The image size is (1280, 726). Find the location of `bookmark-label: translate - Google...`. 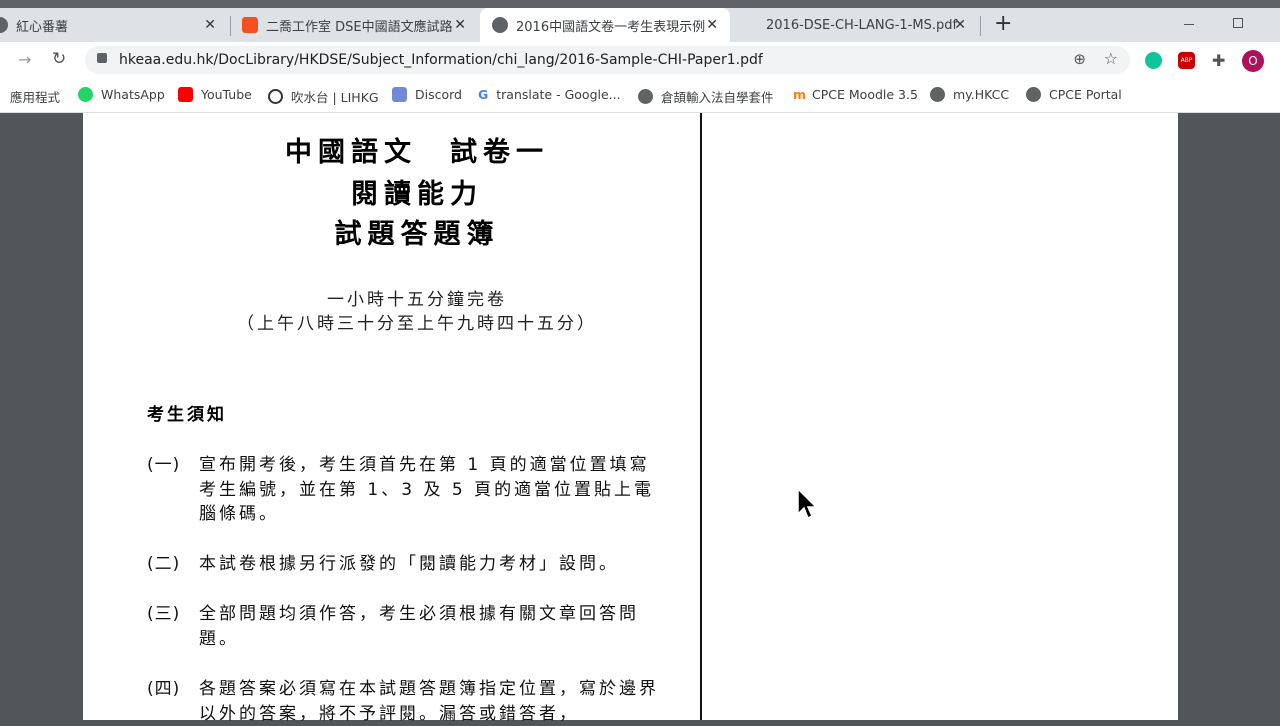

bookmark-label: translate - Google... is located at coordinates (558, 94).